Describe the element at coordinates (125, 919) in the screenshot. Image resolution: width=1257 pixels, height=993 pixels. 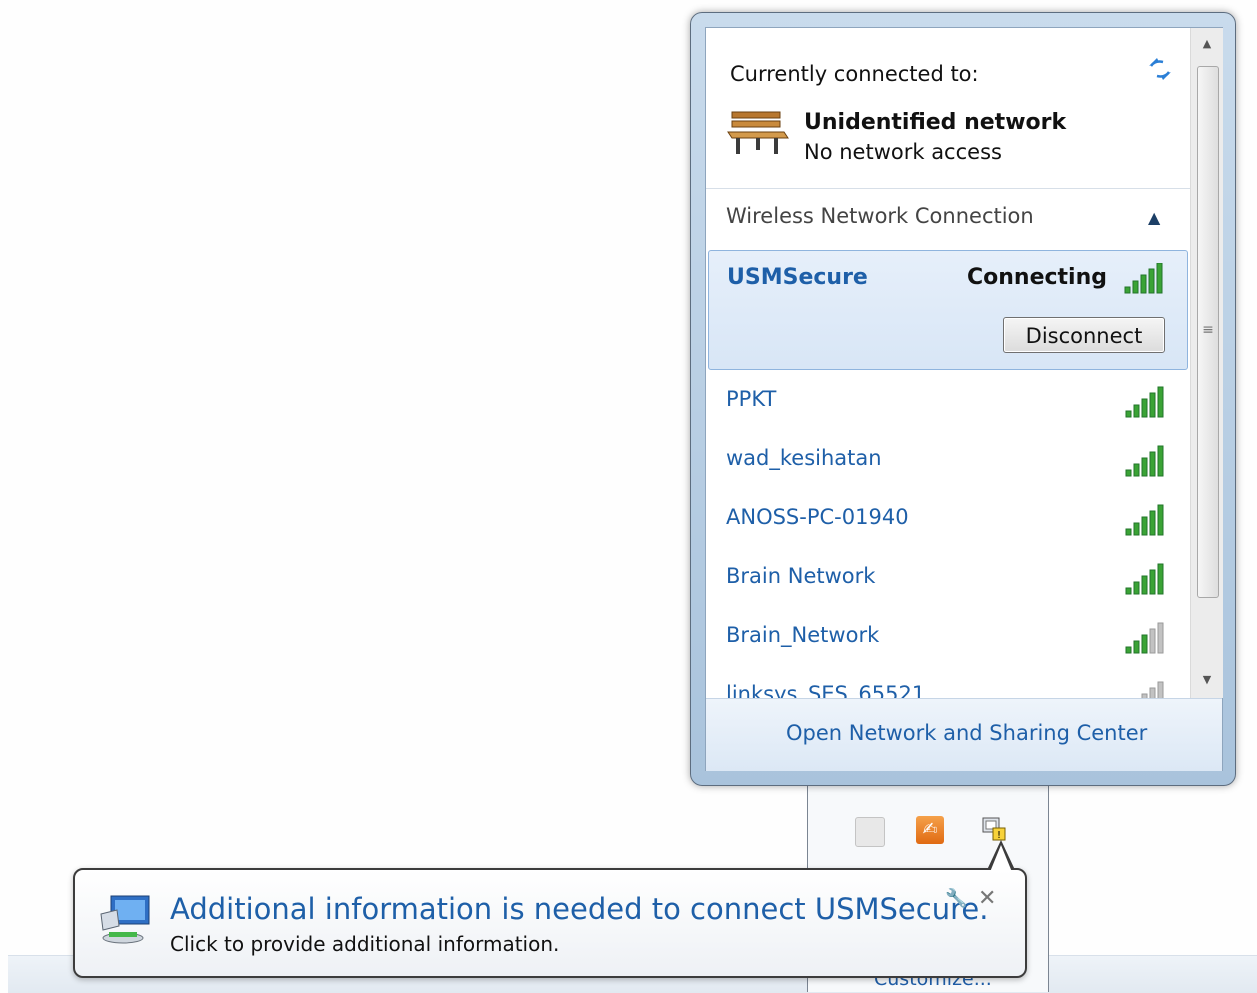
I see `wireless-computer-icon` at that location.